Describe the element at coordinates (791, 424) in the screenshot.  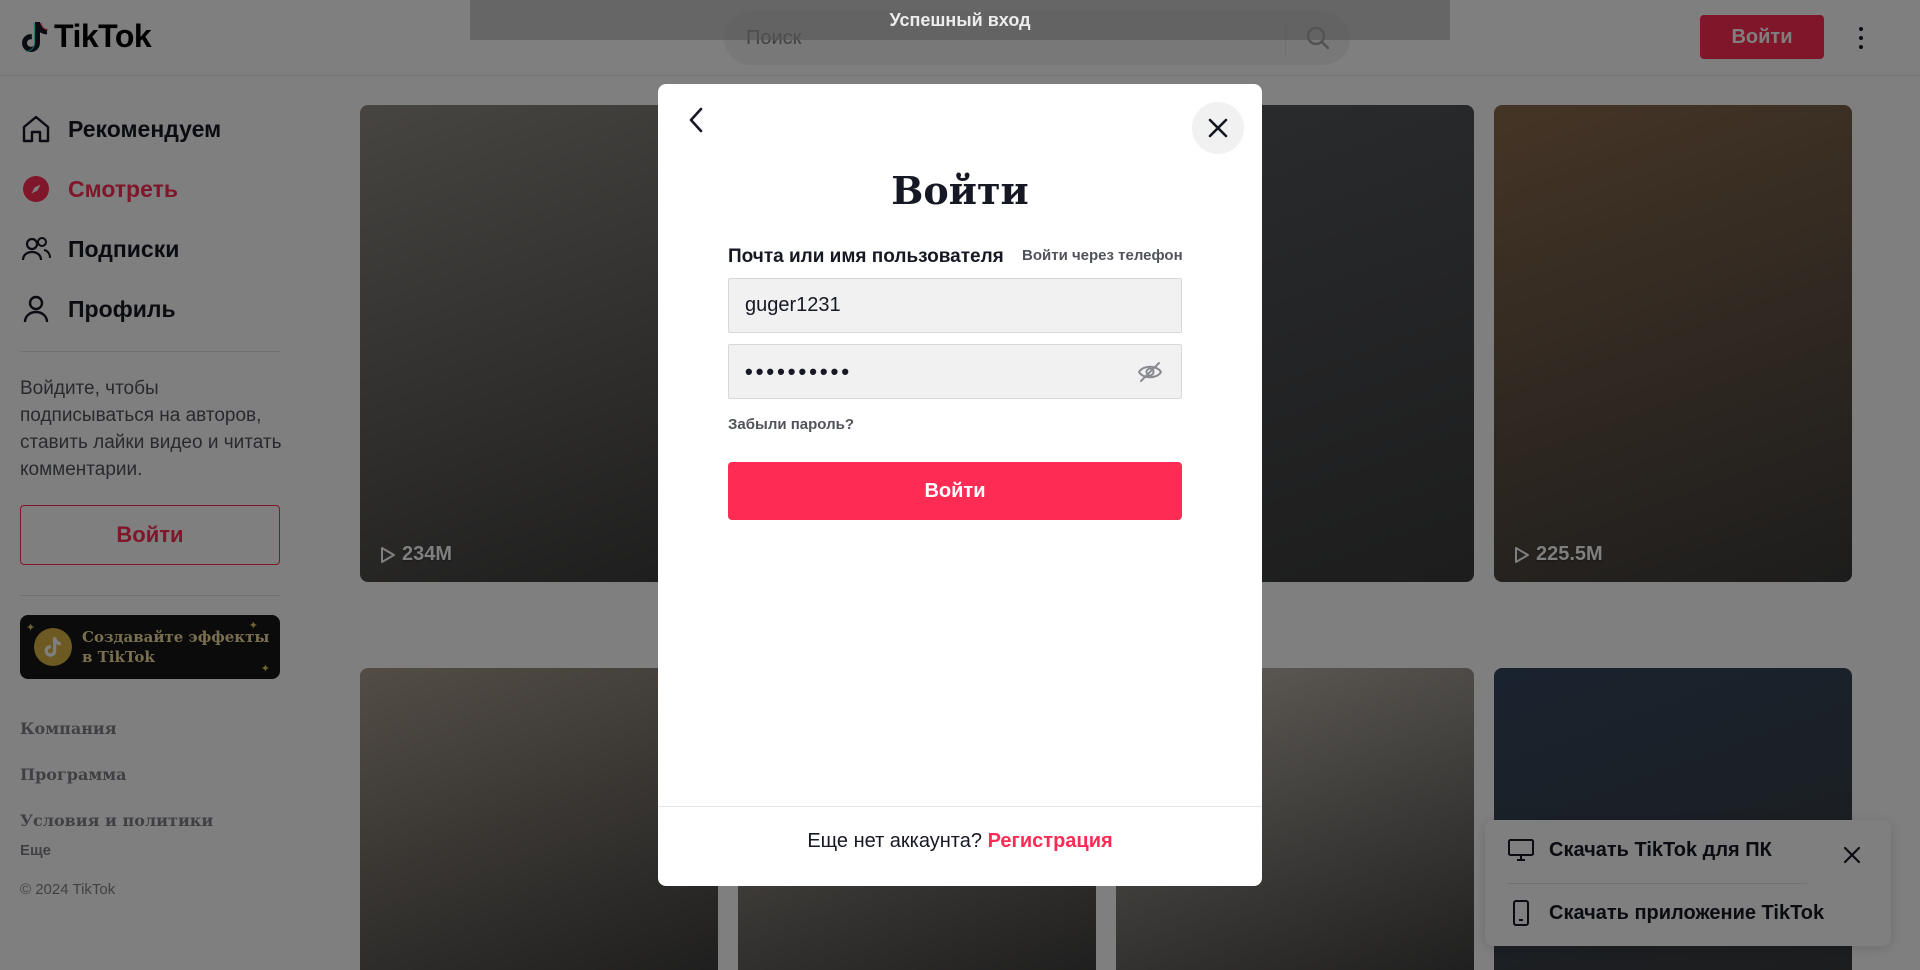
I see `forgot-password-link: Забыли пароль?` at that location.